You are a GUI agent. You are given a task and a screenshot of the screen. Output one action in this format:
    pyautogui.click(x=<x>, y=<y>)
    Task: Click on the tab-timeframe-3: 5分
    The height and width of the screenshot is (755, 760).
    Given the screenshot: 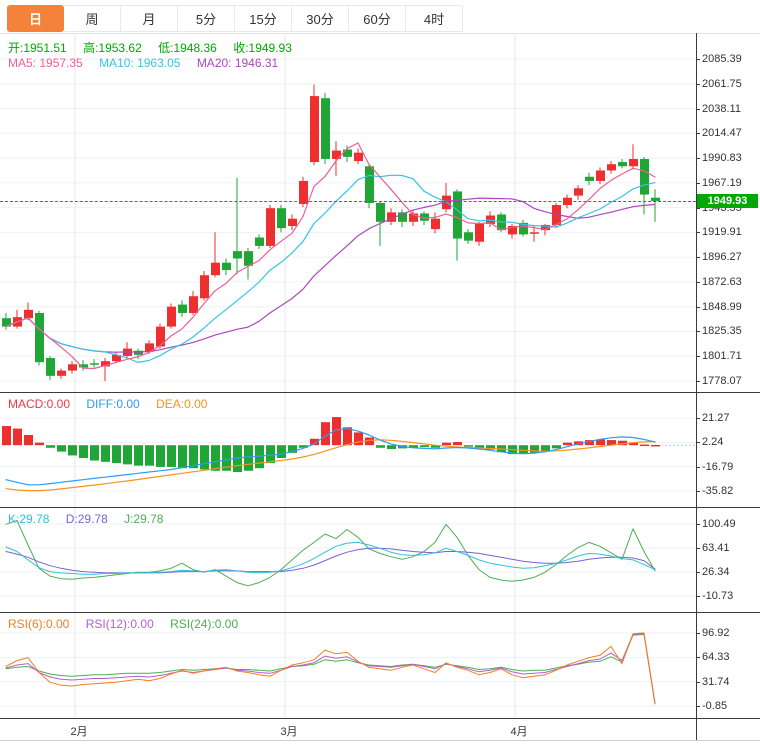 What is the action you would take?
    pyautogui.click(x=206, y=18)
    